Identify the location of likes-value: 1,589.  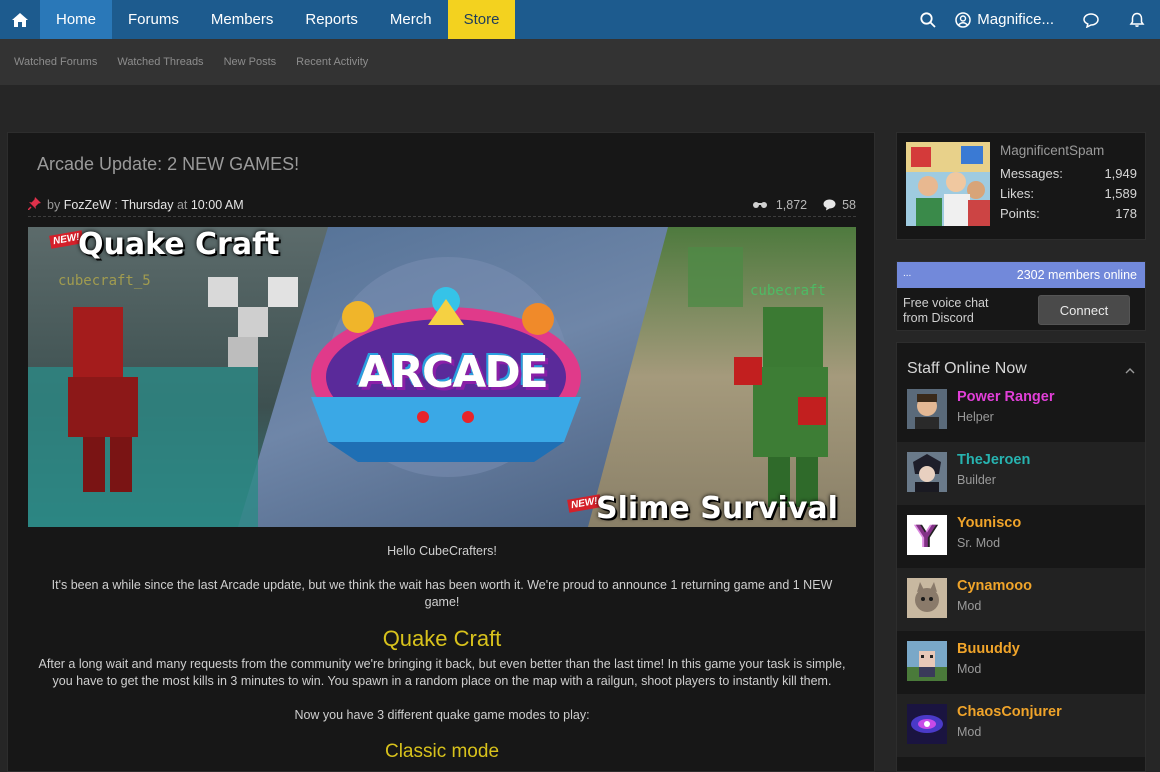
(1120, 193).